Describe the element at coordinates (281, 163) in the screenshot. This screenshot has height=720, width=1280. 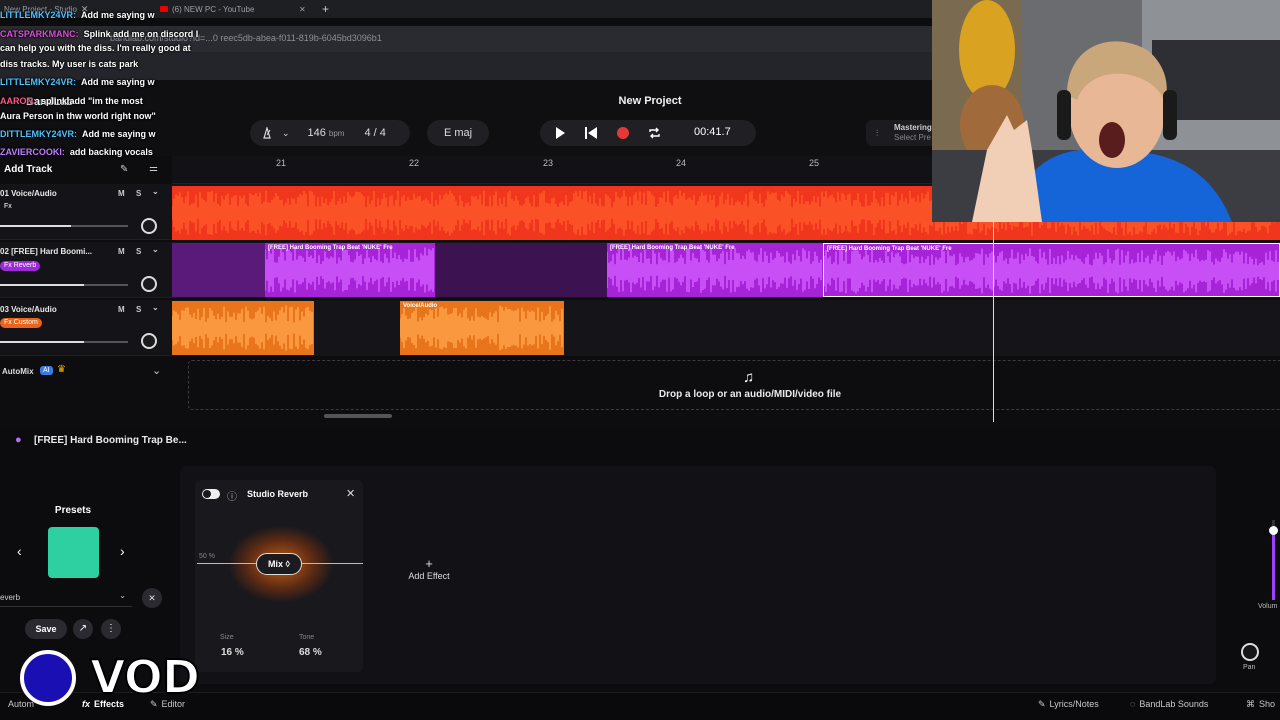
I see `bar-number: 21` at that location.